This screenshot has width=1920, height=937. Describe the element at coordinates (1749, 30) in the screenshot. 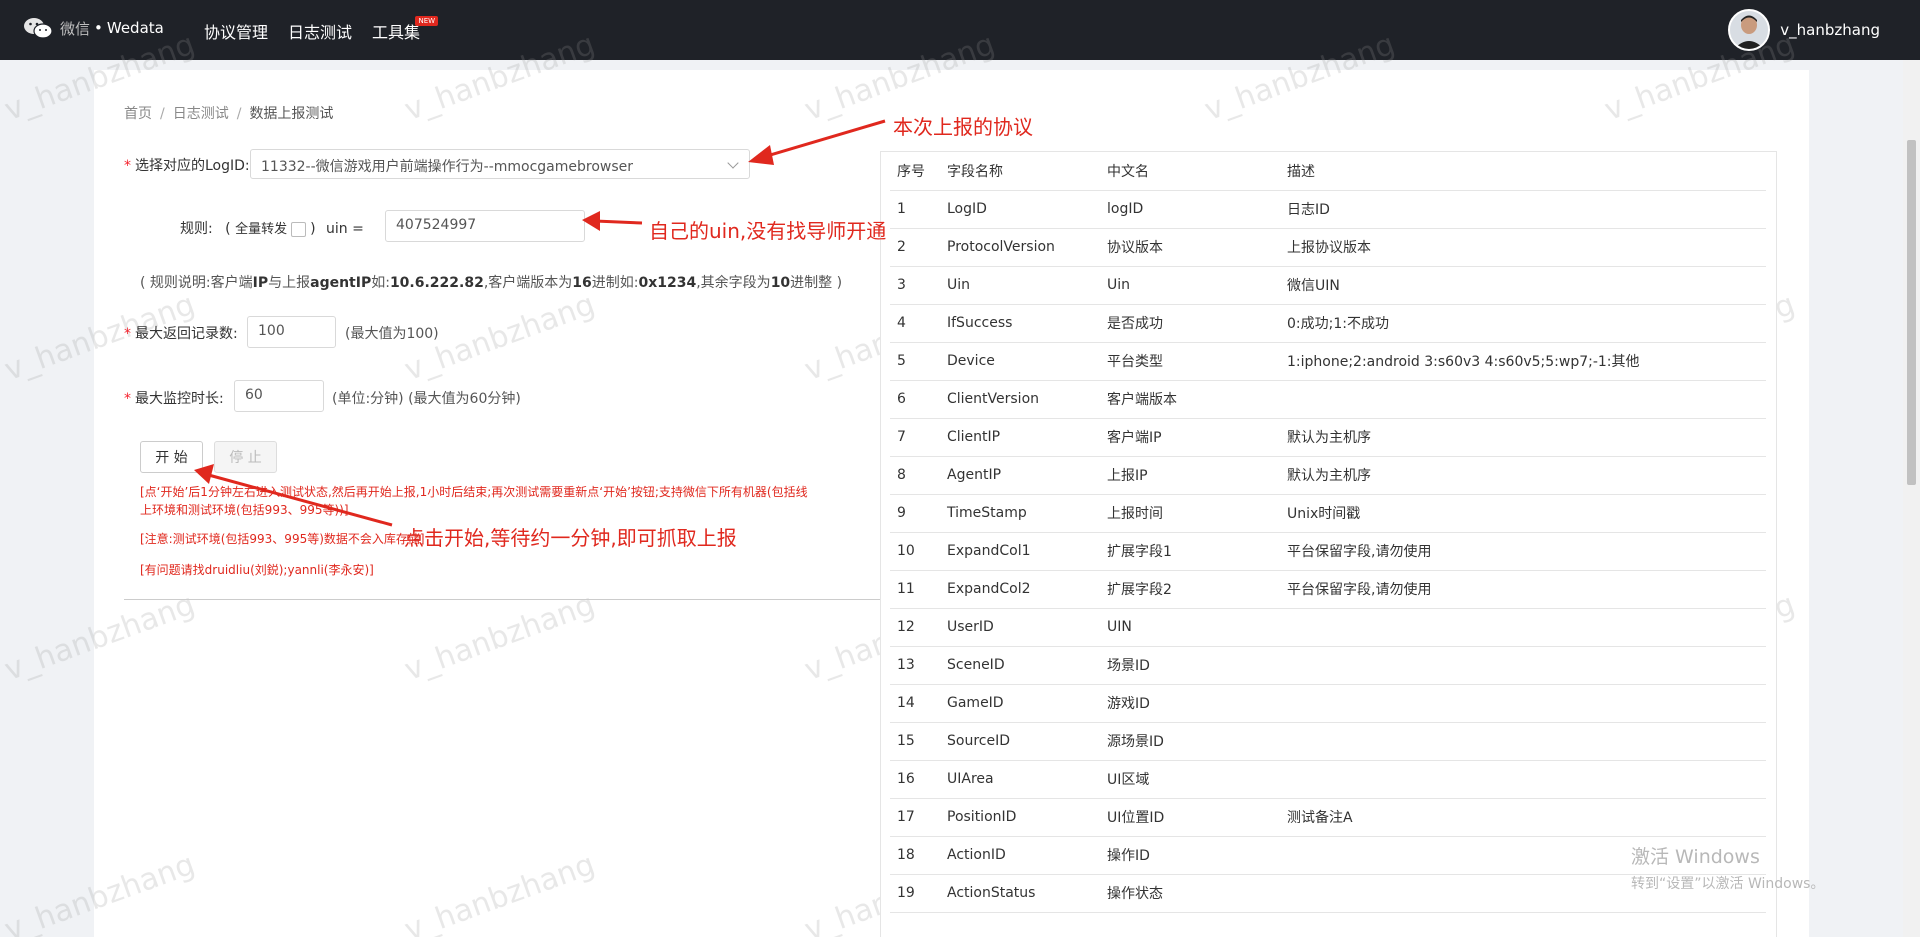

I see `user-avatar-icon` at that location.